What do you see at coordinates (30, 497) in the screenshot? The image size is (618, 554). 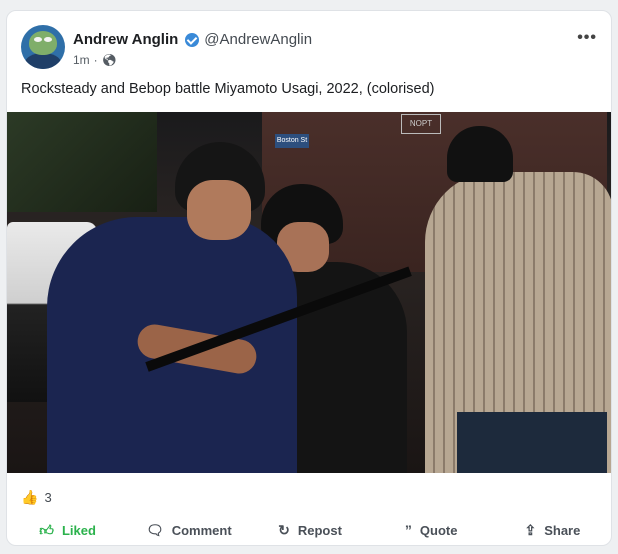 I see `thumb-up-icon: 👍` at bounding box center [30, 497].